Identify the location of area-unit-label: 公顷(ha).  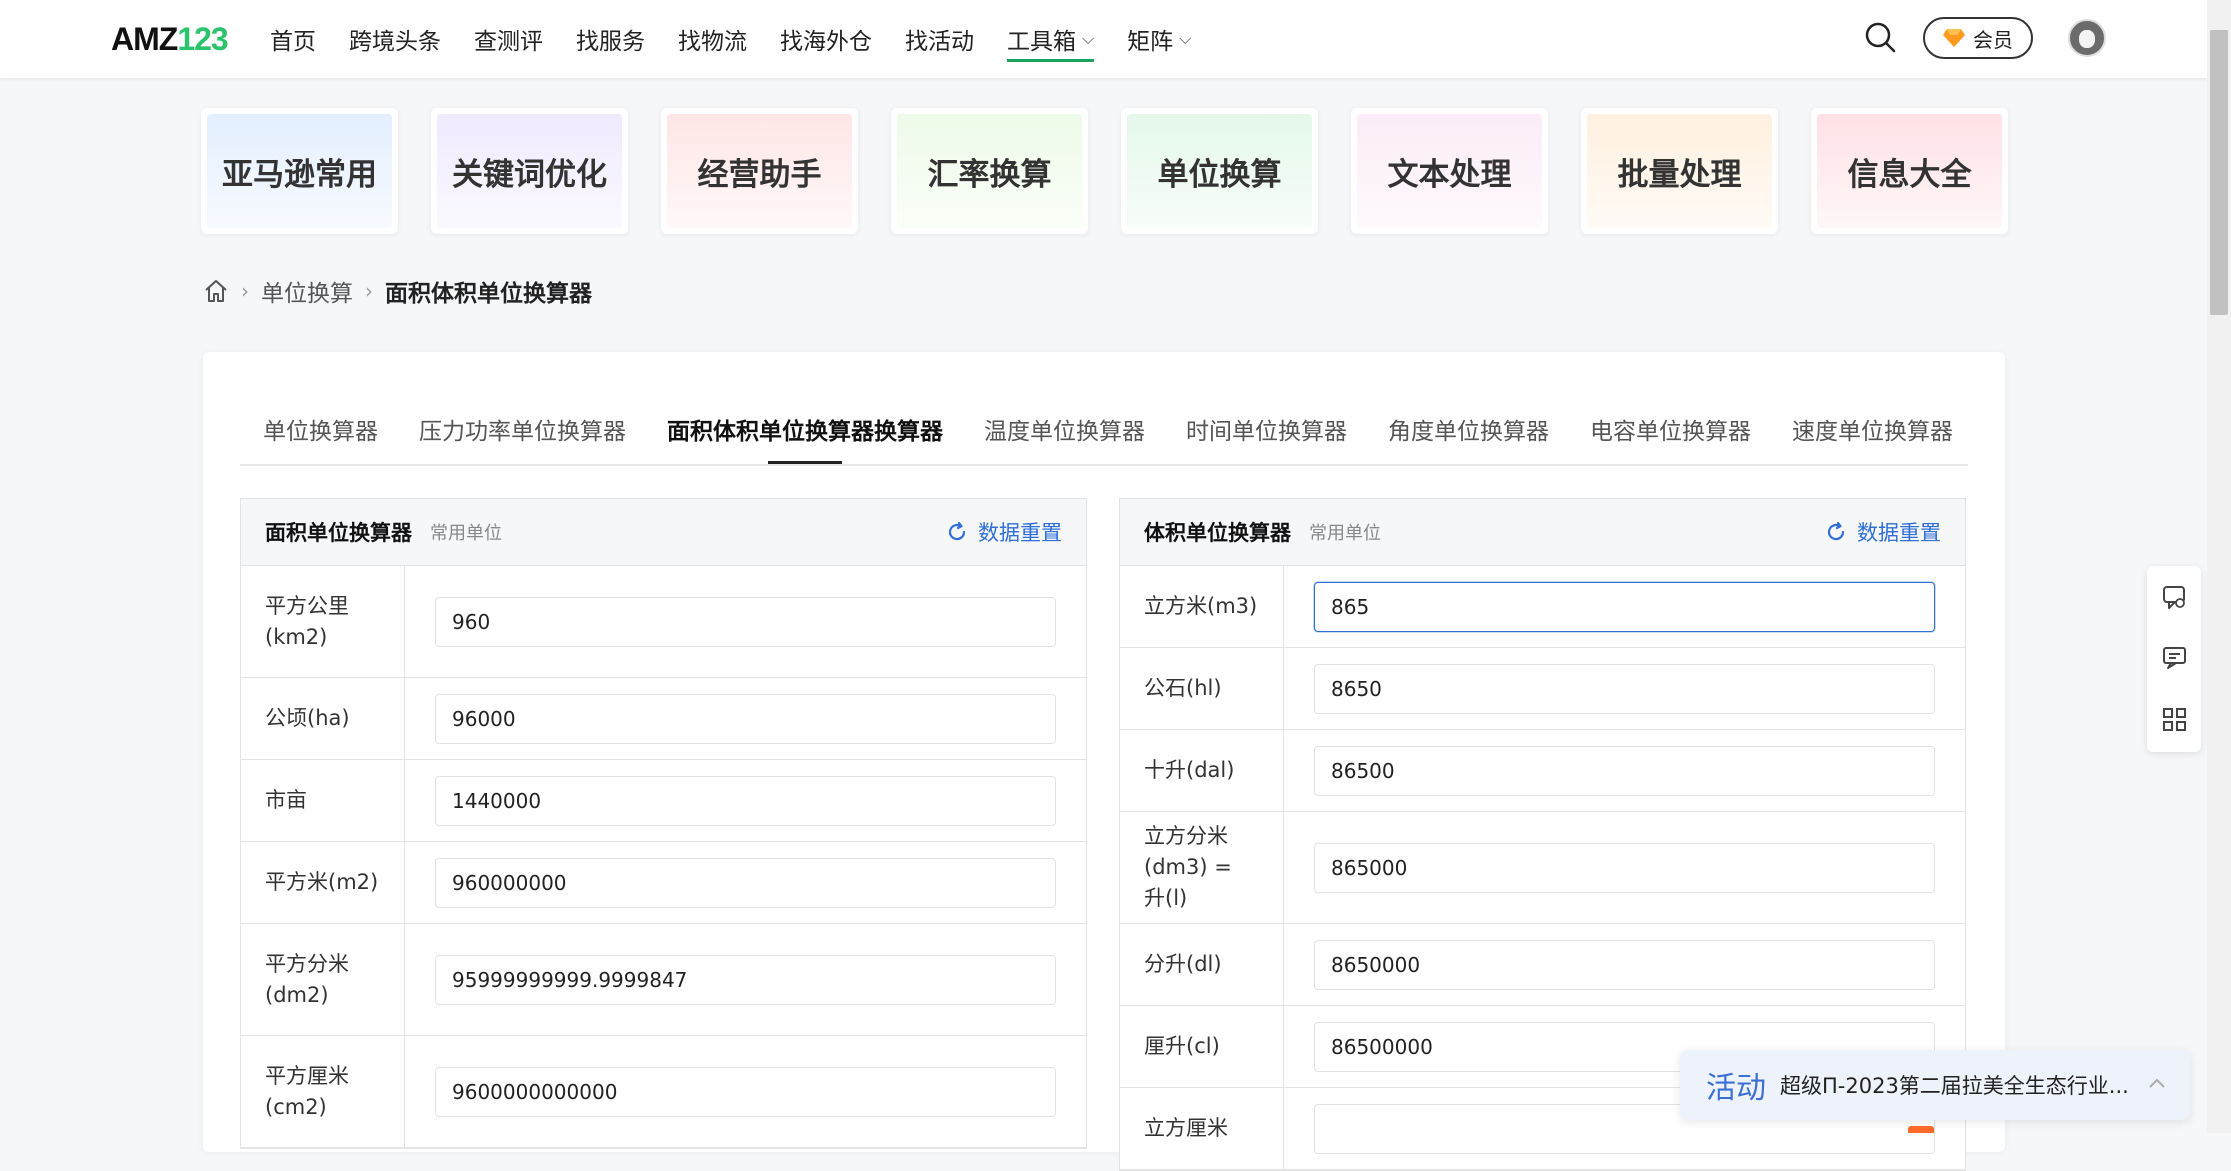
(323, 718).